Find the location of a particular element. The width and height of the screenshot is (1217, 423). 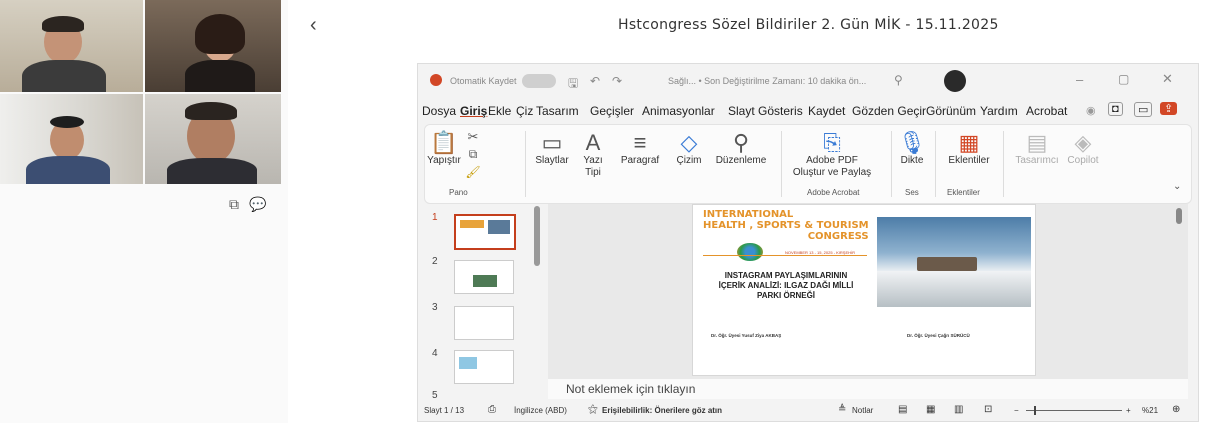

notes-pane: Not eklemek için tıklayın is located at coordinates (868, 389).